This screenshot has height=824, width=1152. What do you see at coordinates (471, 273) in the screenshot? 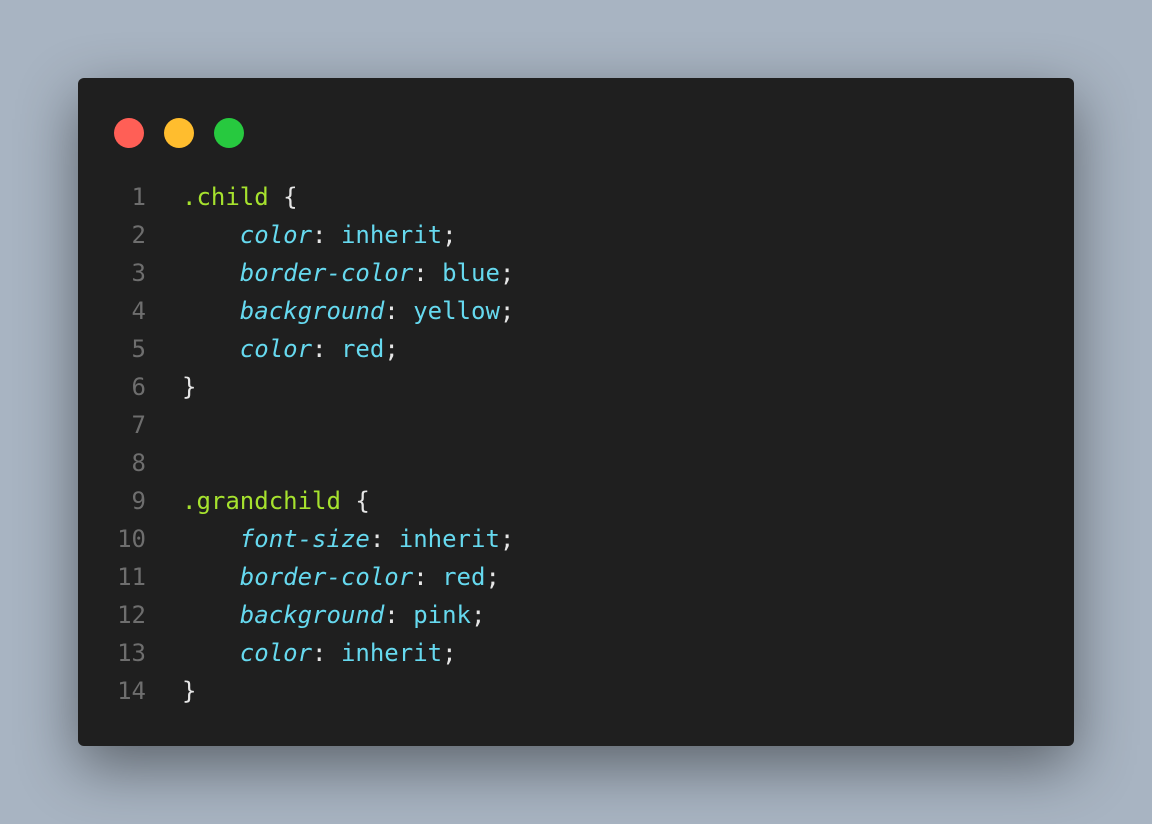
I see `property-value: blue` at bounding box center [471, 273].